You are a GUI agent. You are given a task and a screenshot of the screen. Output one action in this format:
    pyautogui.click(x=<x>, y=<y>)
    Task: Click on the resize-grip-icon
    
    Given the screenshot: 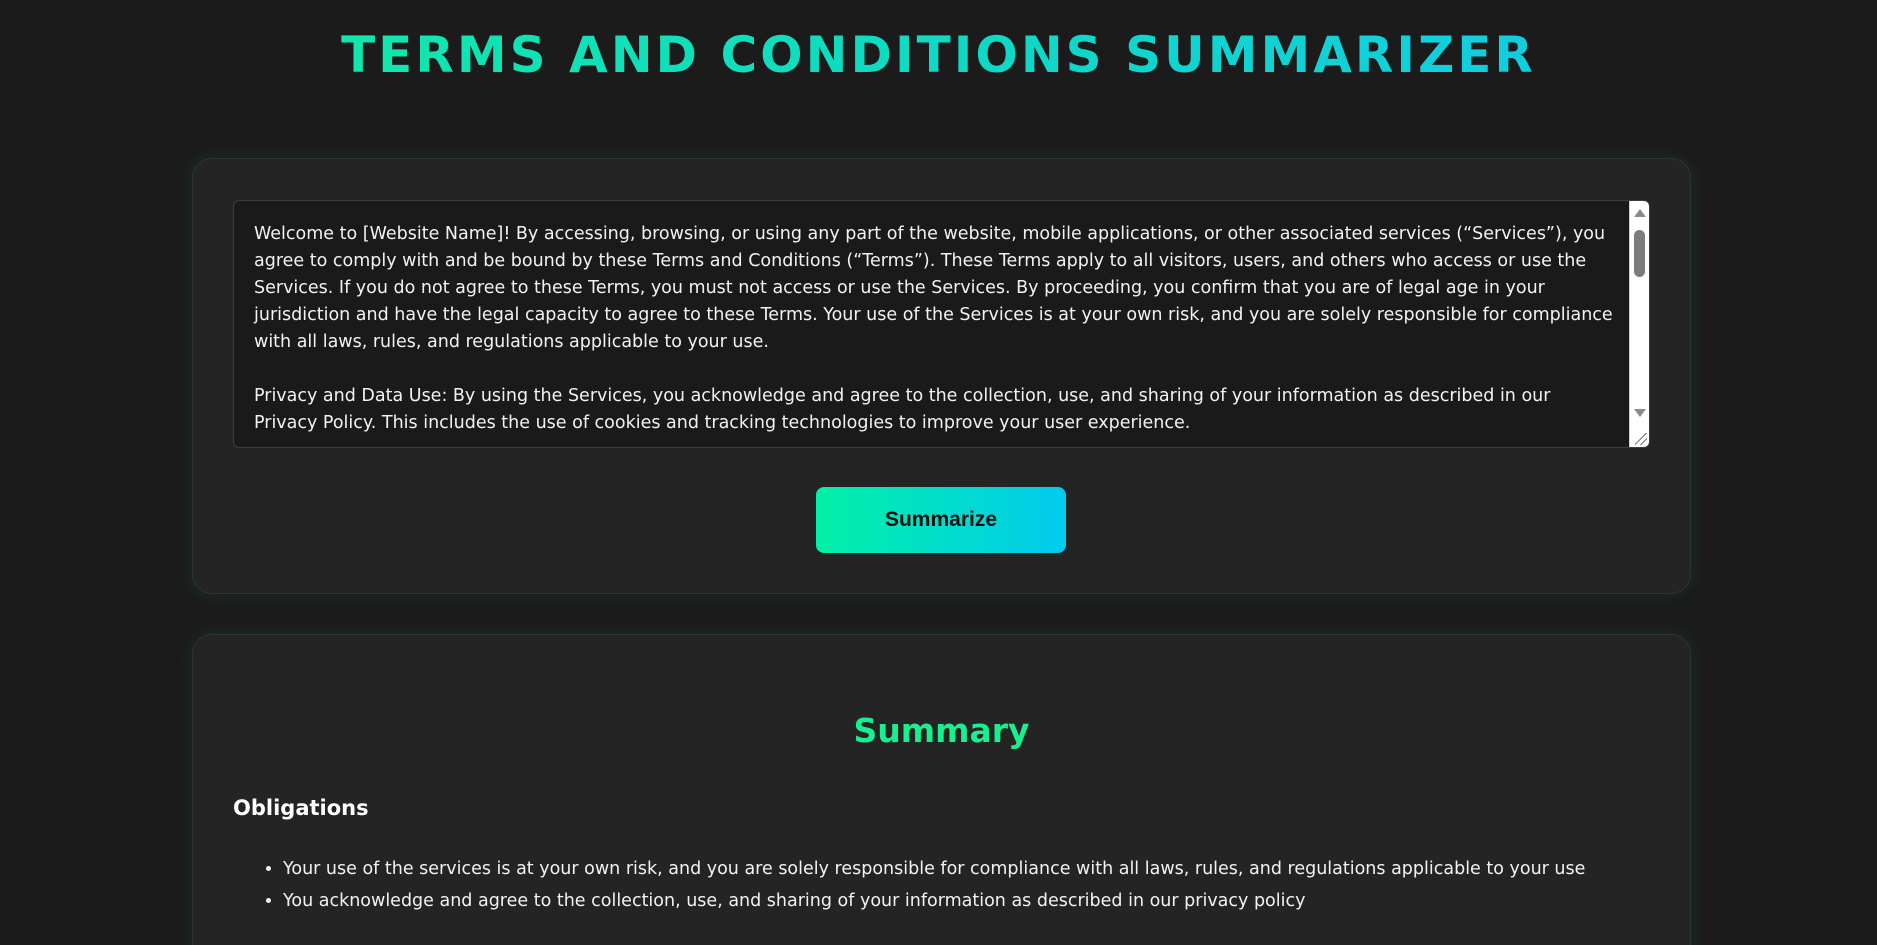 What is the action you would take?
    pyautogui.click(x=1641, y=439)
    